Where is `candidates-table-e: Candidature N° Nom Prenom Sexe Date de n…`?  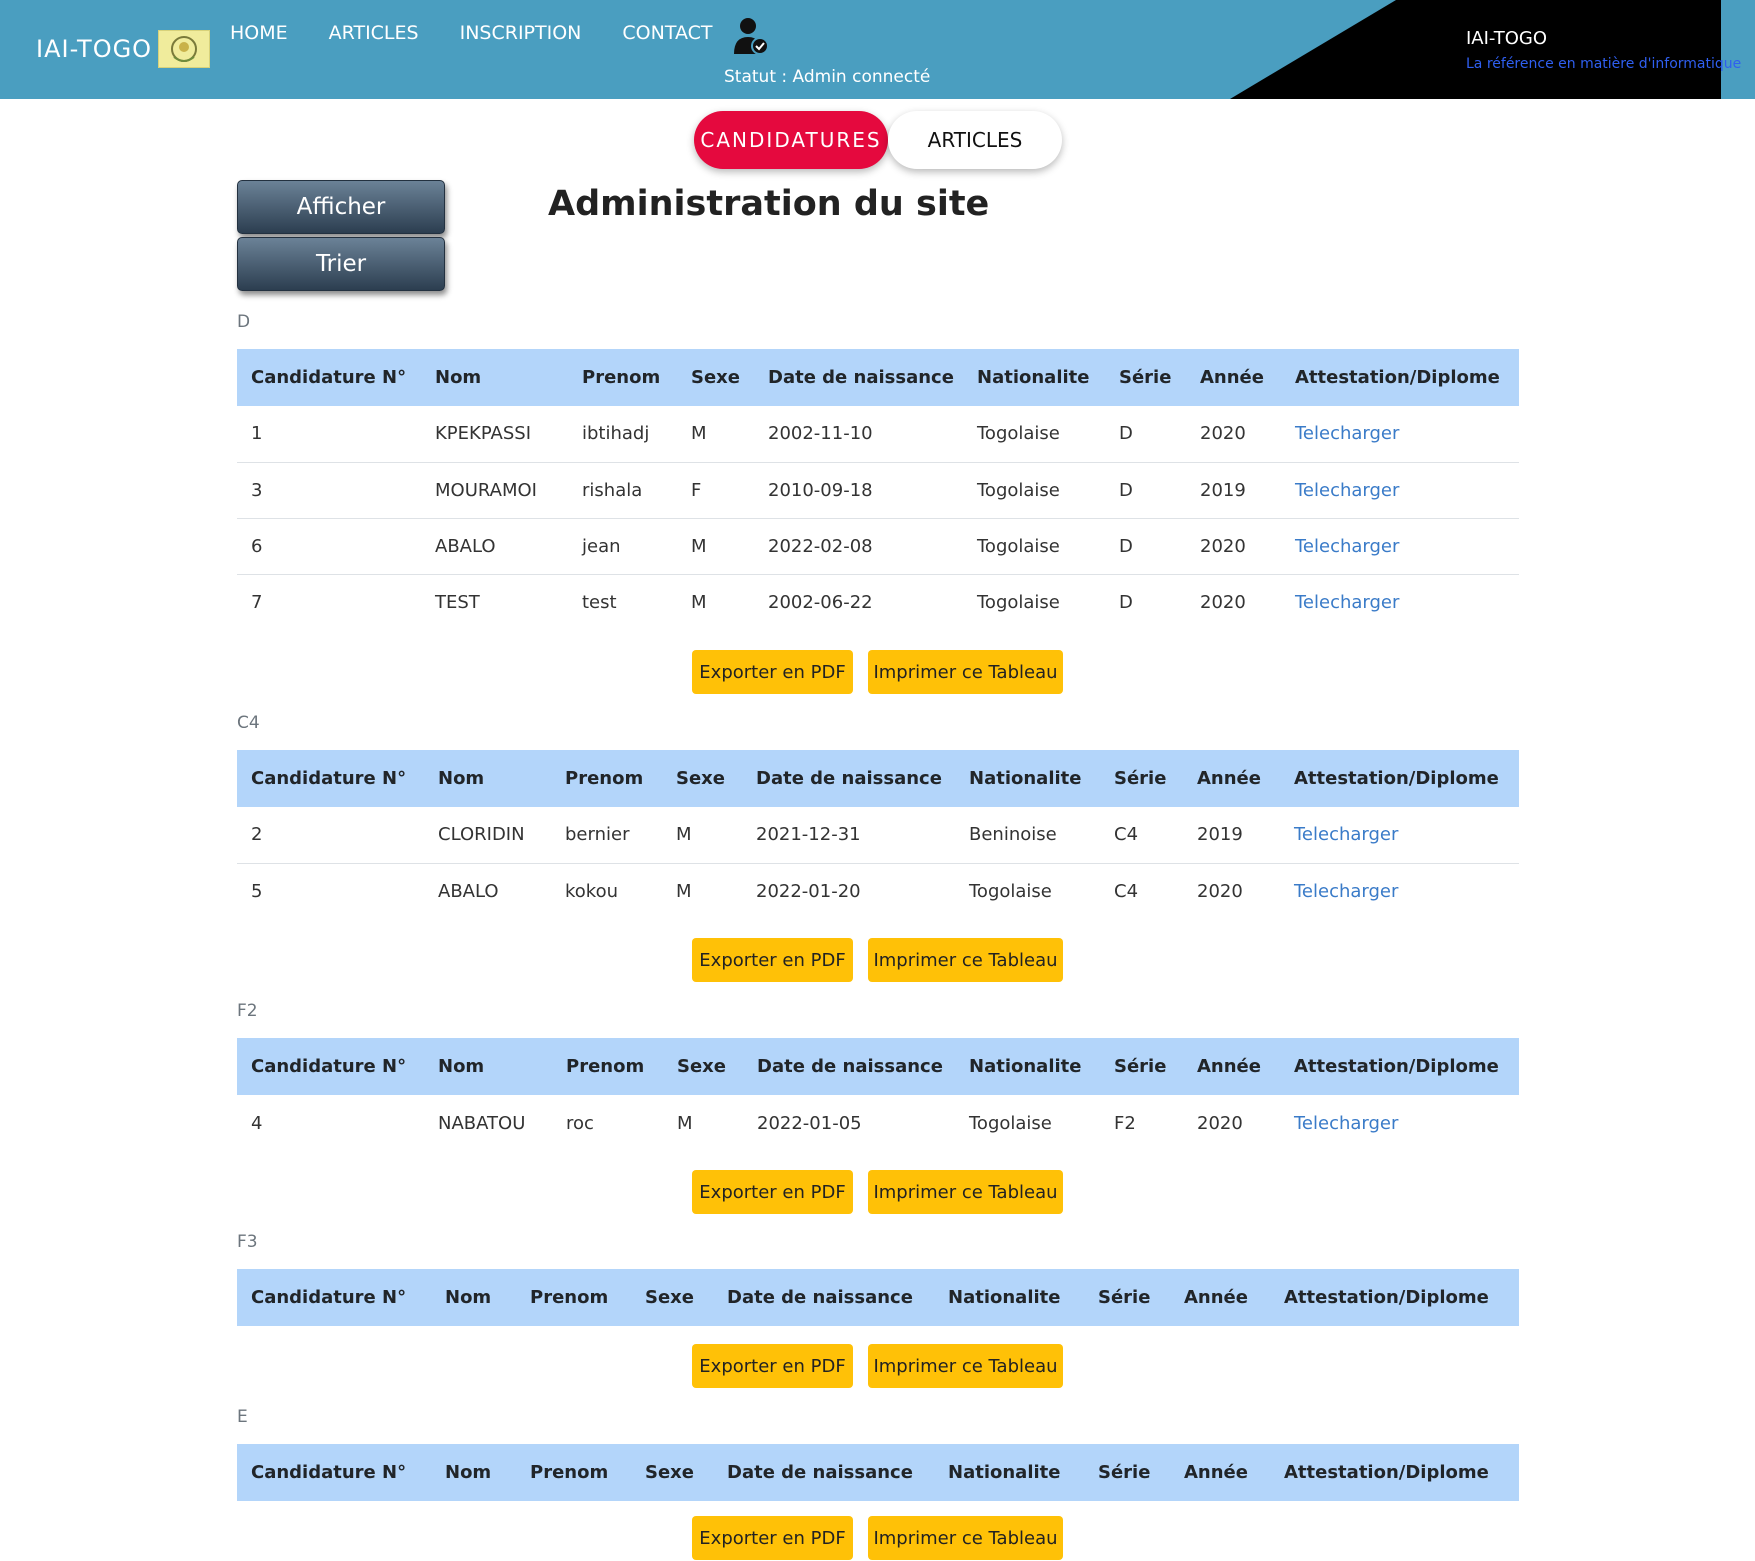 candidates-table-e: Candidature N° Nom Prenom Sexe Date de n… is located at coordinates (878, 1472).